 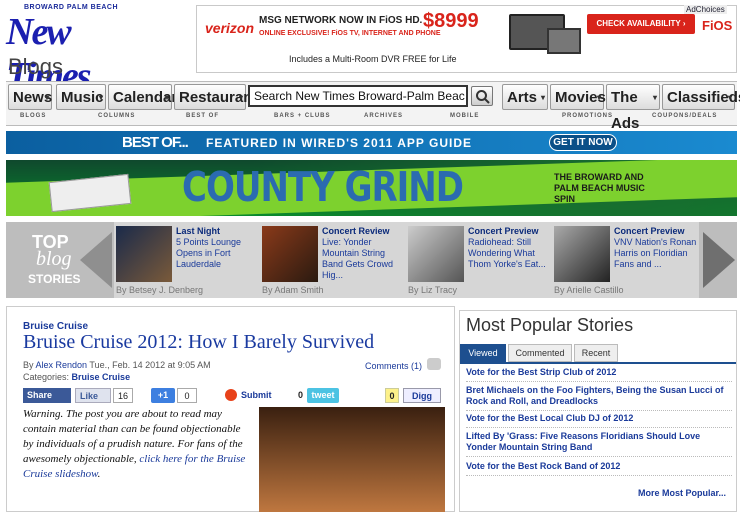 What do you see at coordinates (358, 96) in the screenshot?
I see `search-input: Search New Times Broward-Palm Beac` at bounding box center [358, 96].